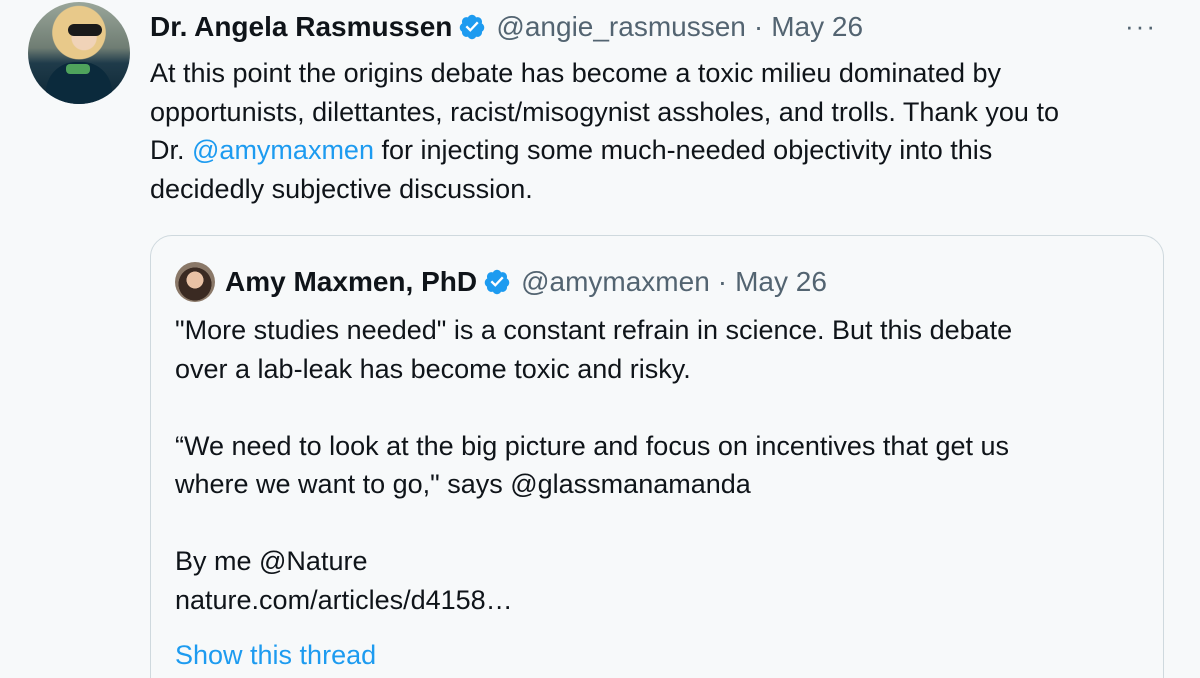 This screenshot has width=1200, height=678. I want to click on author-name: Dr. Angela Rasmussen, so click(301, 27).